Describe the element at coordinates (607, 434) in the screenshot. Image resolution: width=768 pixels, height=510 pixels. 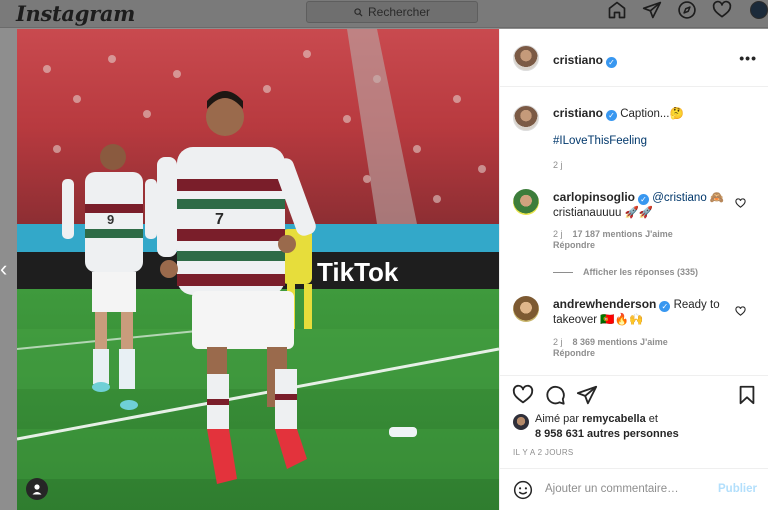
I see `liked-by-others: 8 958 631 autres personnes` at that location.